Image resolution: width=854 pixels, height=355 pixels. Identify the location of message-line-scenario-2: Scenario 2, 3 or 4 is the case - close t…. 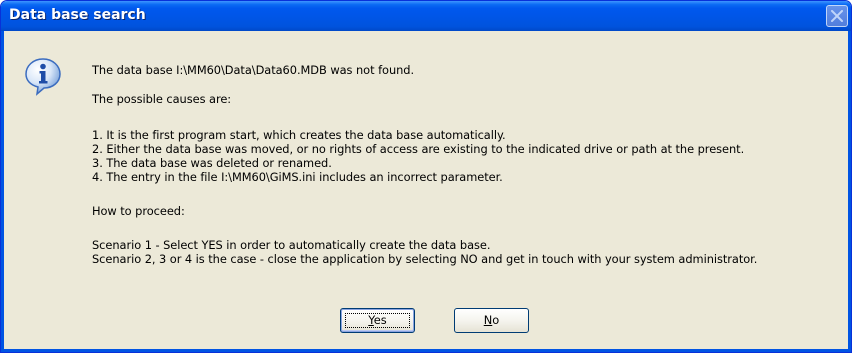
(425, 259).